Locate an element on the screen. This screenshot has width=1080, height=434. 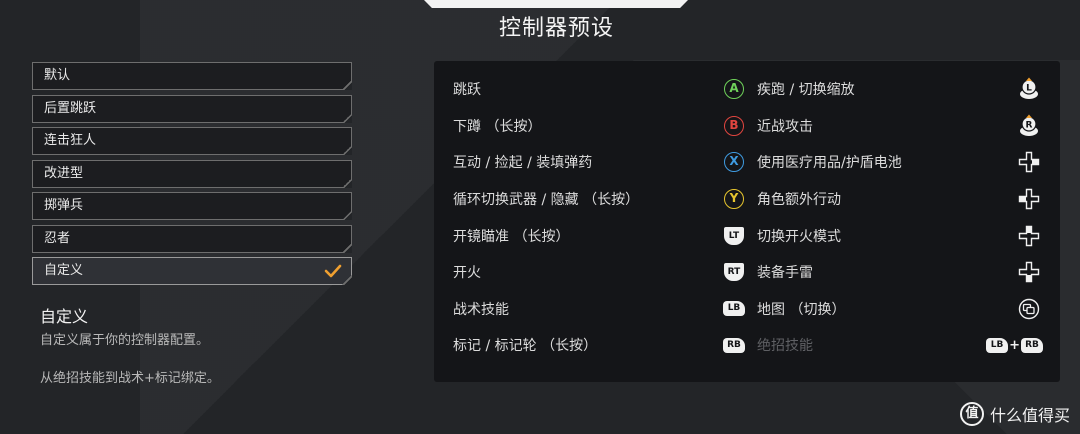
plus-sign: + is located at coordinates (1014, 345).